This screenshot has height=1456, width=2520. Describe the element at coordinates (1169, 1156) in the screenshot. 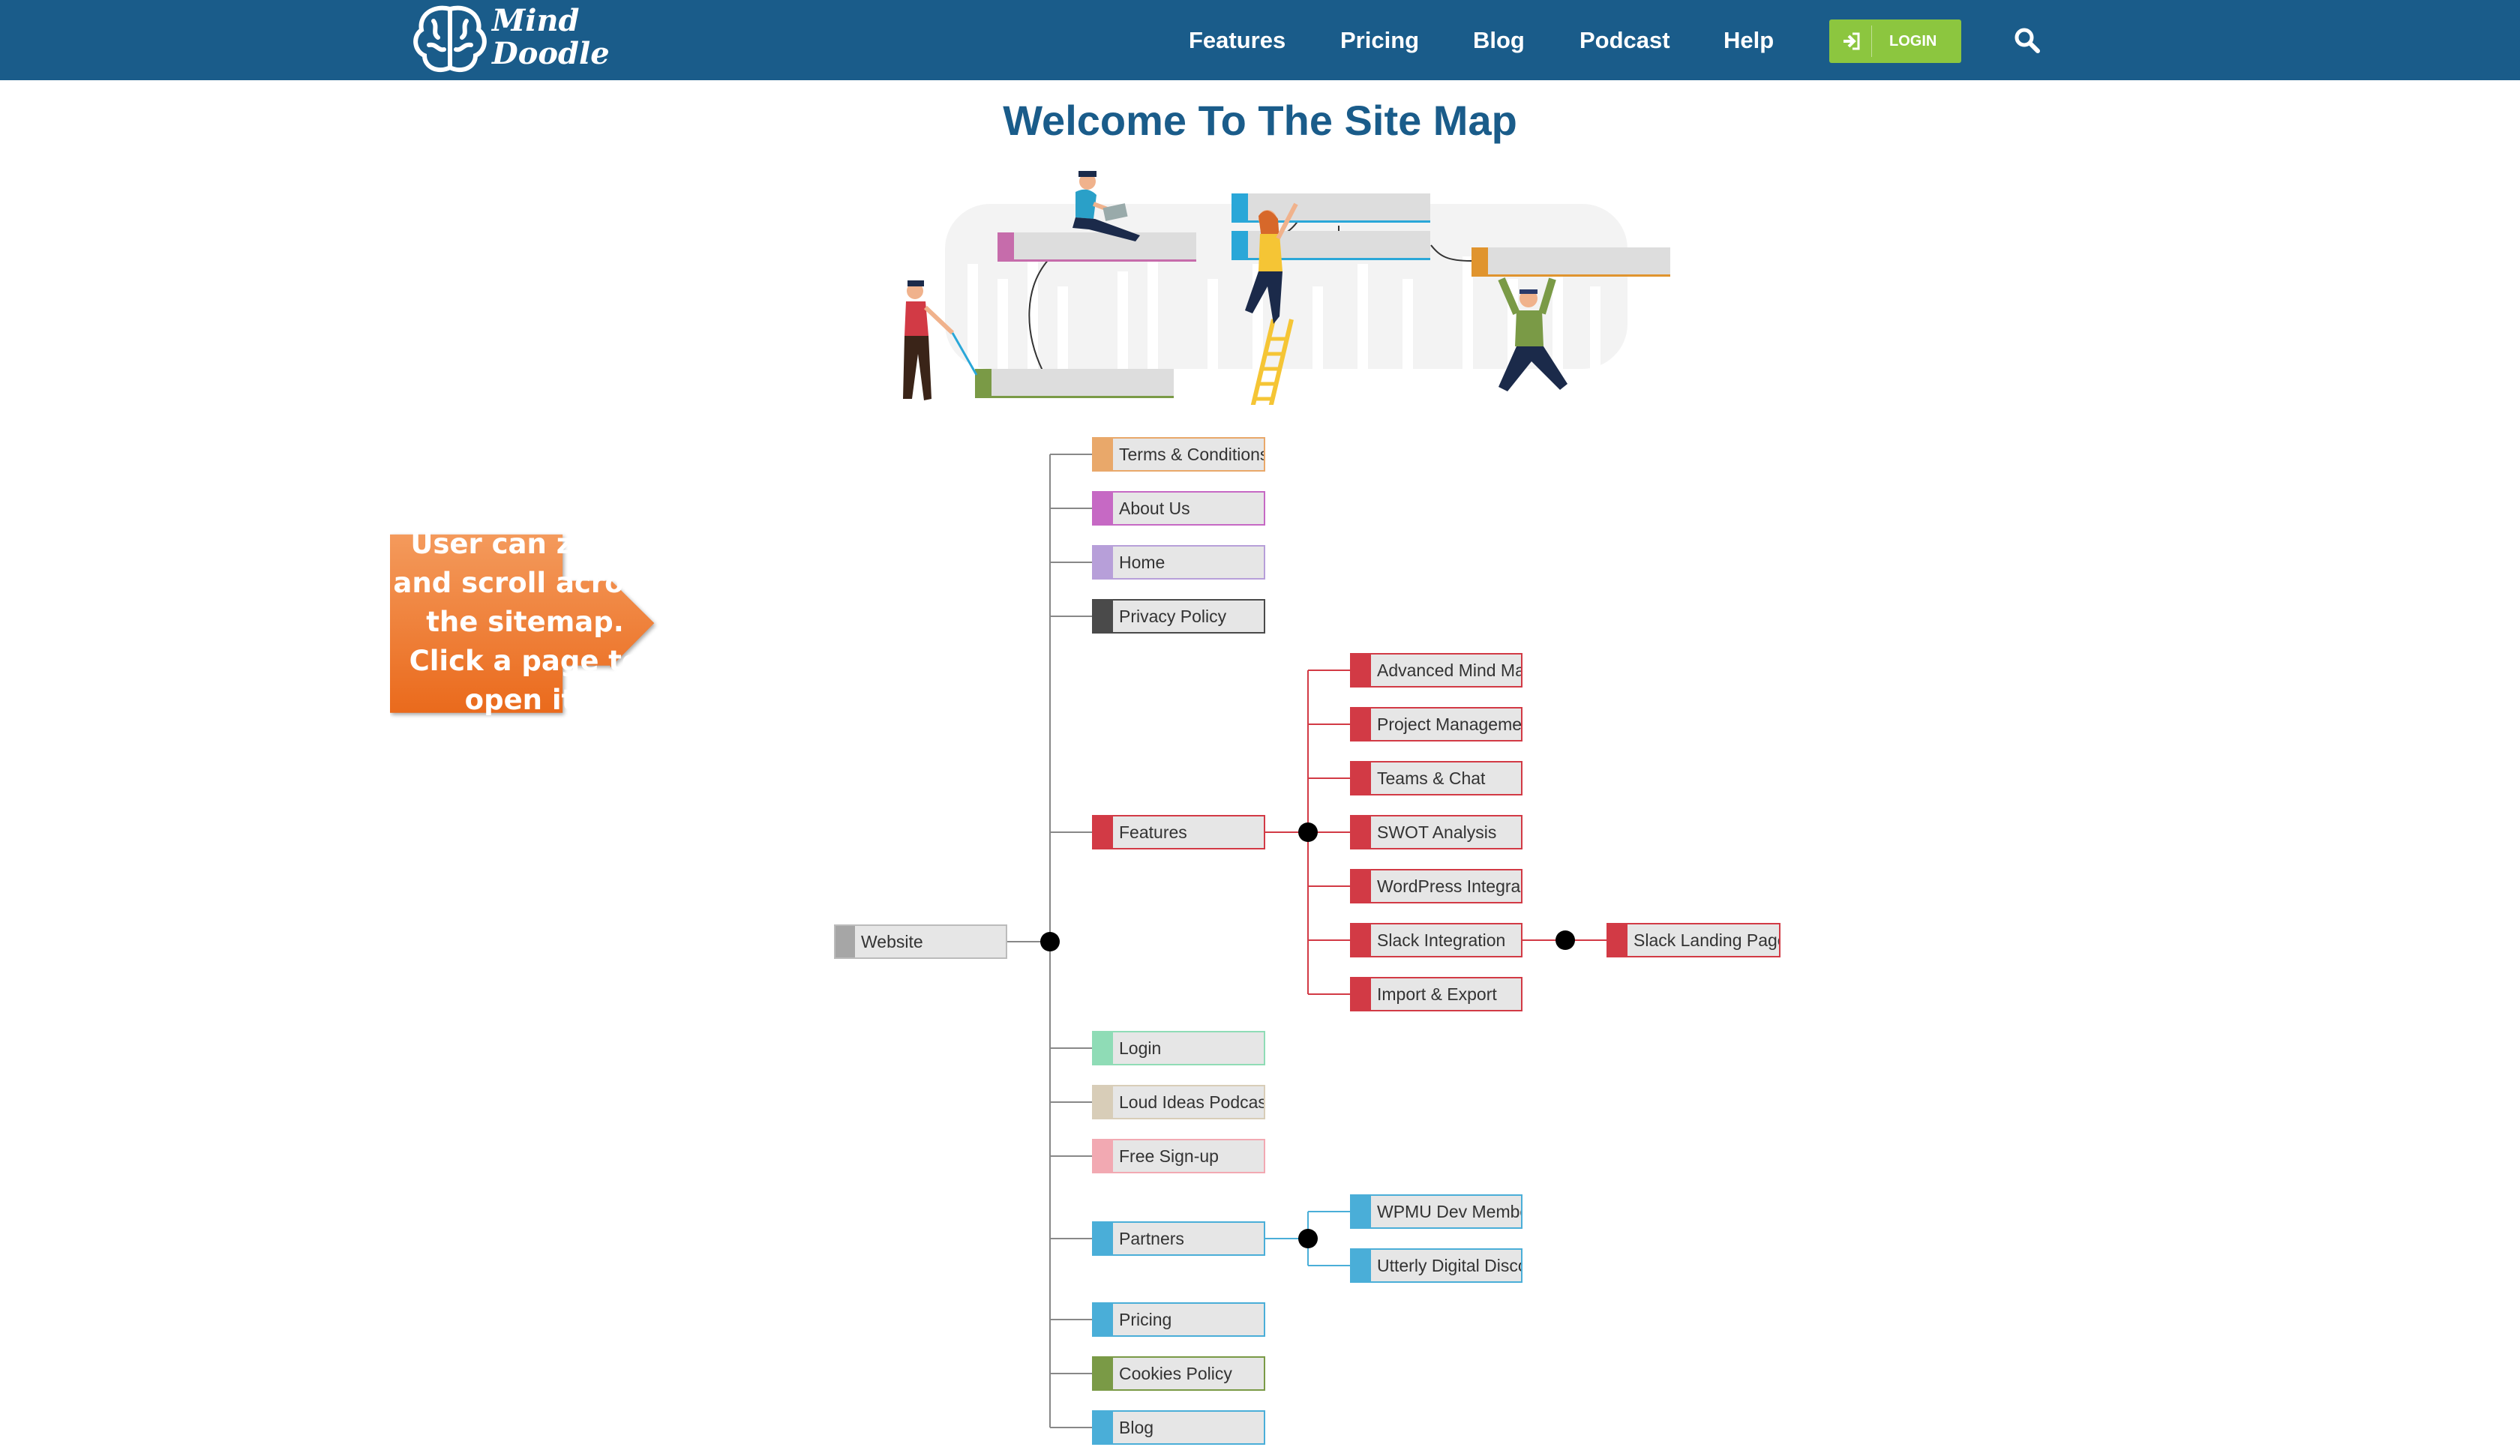

I see `node-label: Free Sign-up` at that location.